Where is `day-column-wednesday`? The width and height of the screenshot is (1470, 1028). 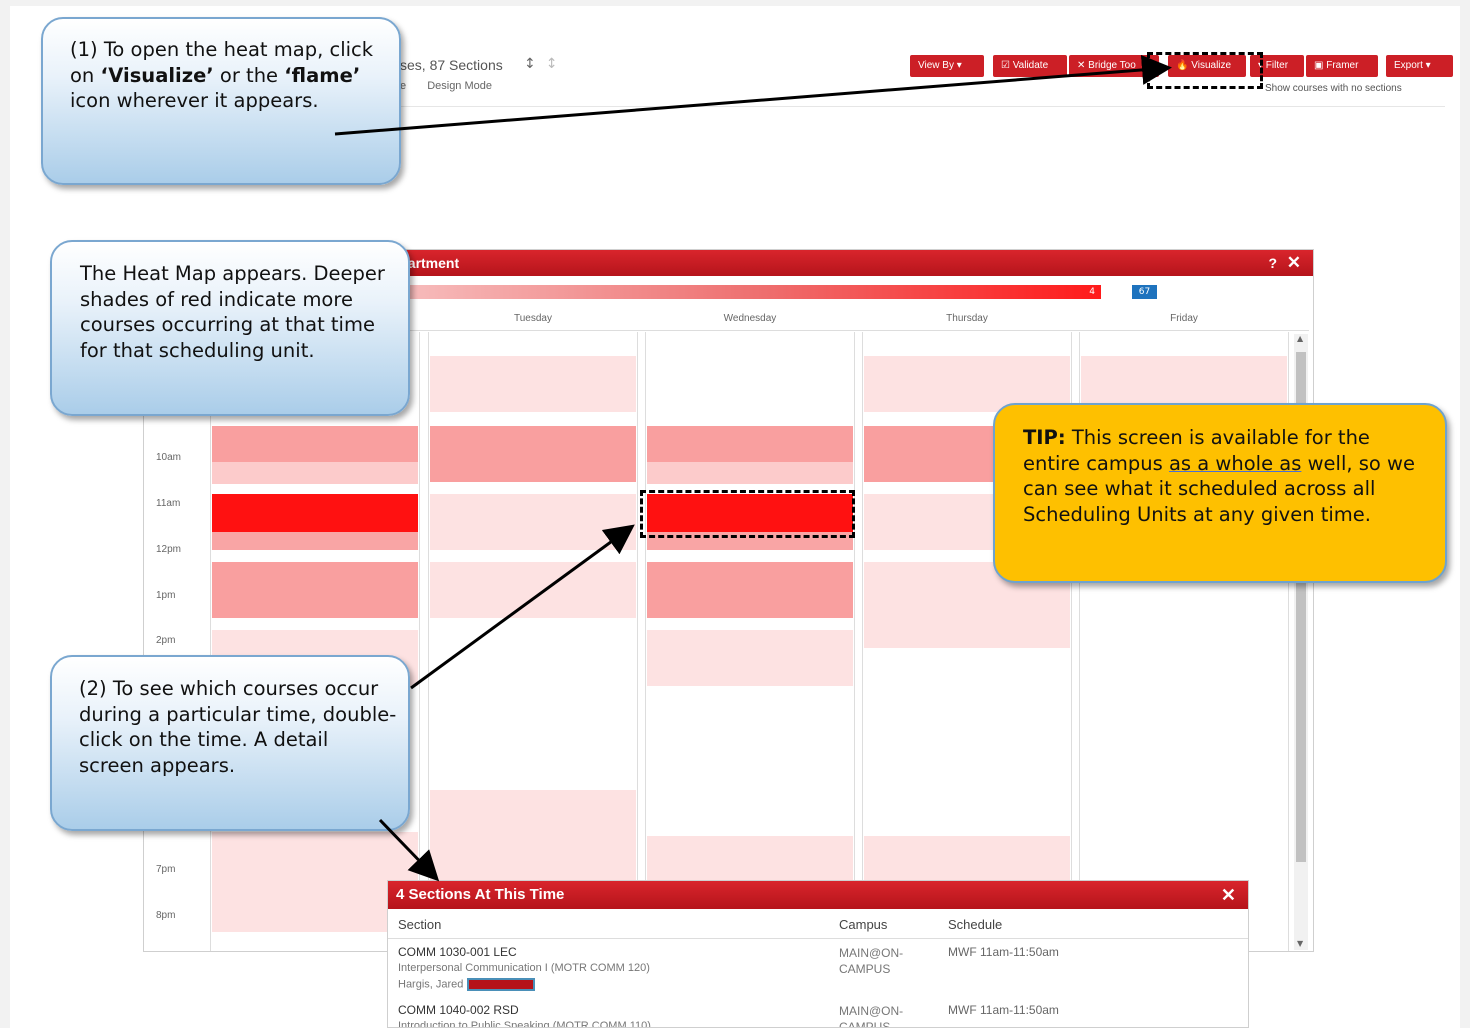 day-column-wednesday is located at coordinates (750, 641).